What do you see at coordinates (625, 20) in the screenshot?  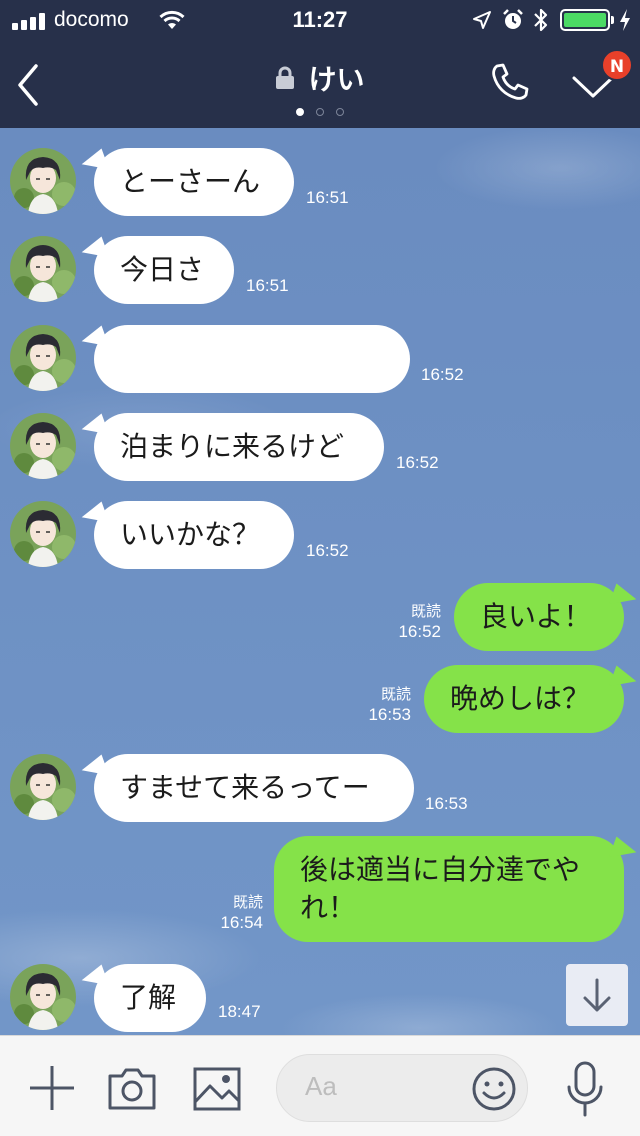 I see `charging-icon` at bounding box center [625, 20].